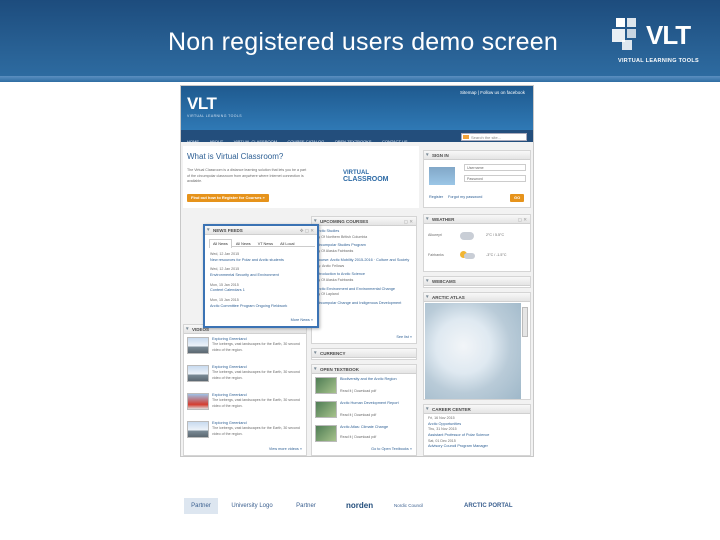 This screenshot has height=540, width=720. Describe the element at coordinates (465, 198) in the screenshot. I see `forgot-password-link: Forgot my password` at that location.